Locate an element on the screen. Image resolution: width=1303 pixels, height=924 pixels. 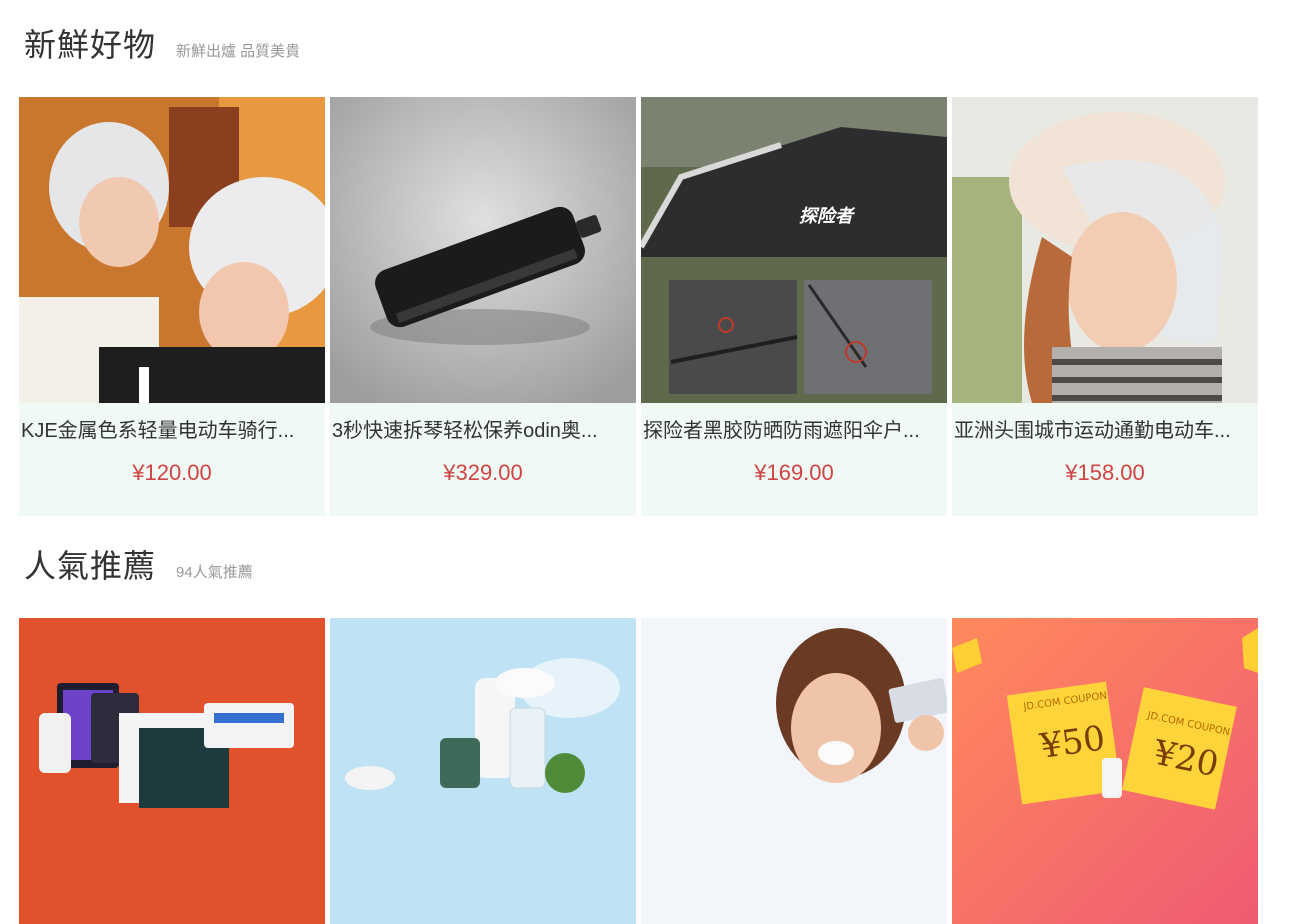
umbrella-brand: 探险者 is located at coordinates (827, 216).